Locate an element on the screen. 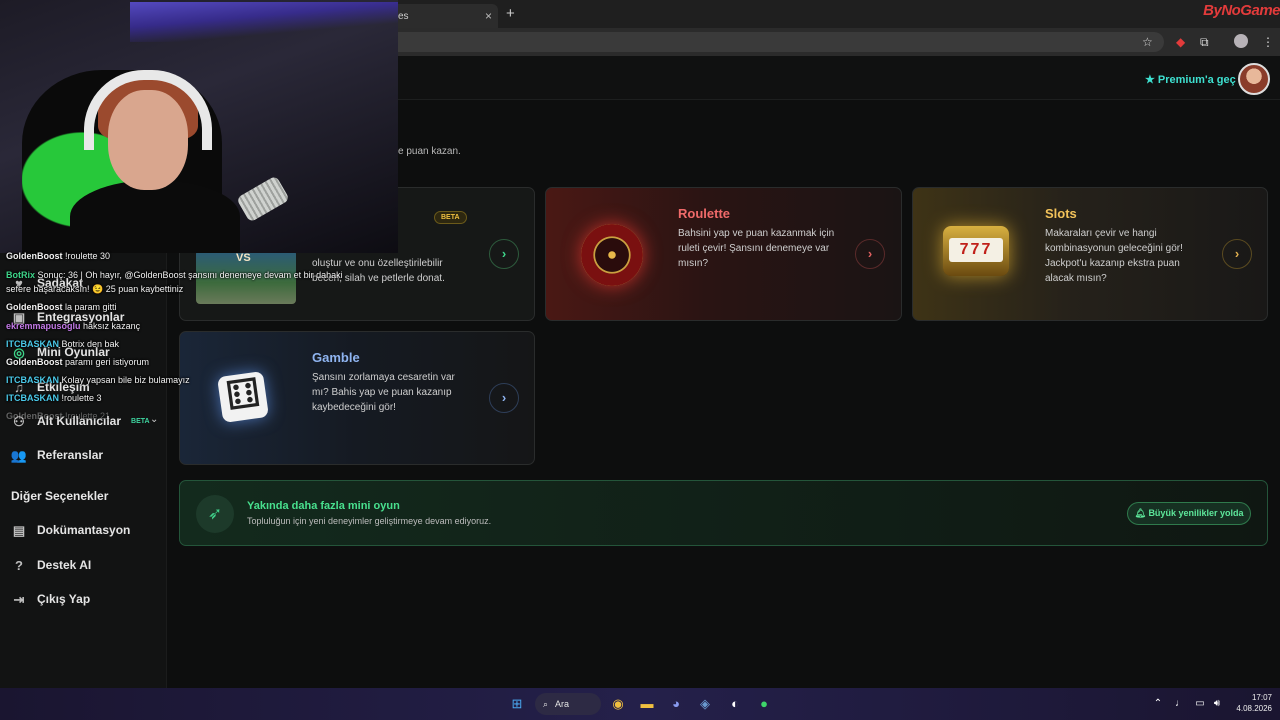 Image resolution: width=1280 pixels, height=720 pixels. sidebar-section-heading: Diğer Seçenekler is located at coordinates (60, 496).